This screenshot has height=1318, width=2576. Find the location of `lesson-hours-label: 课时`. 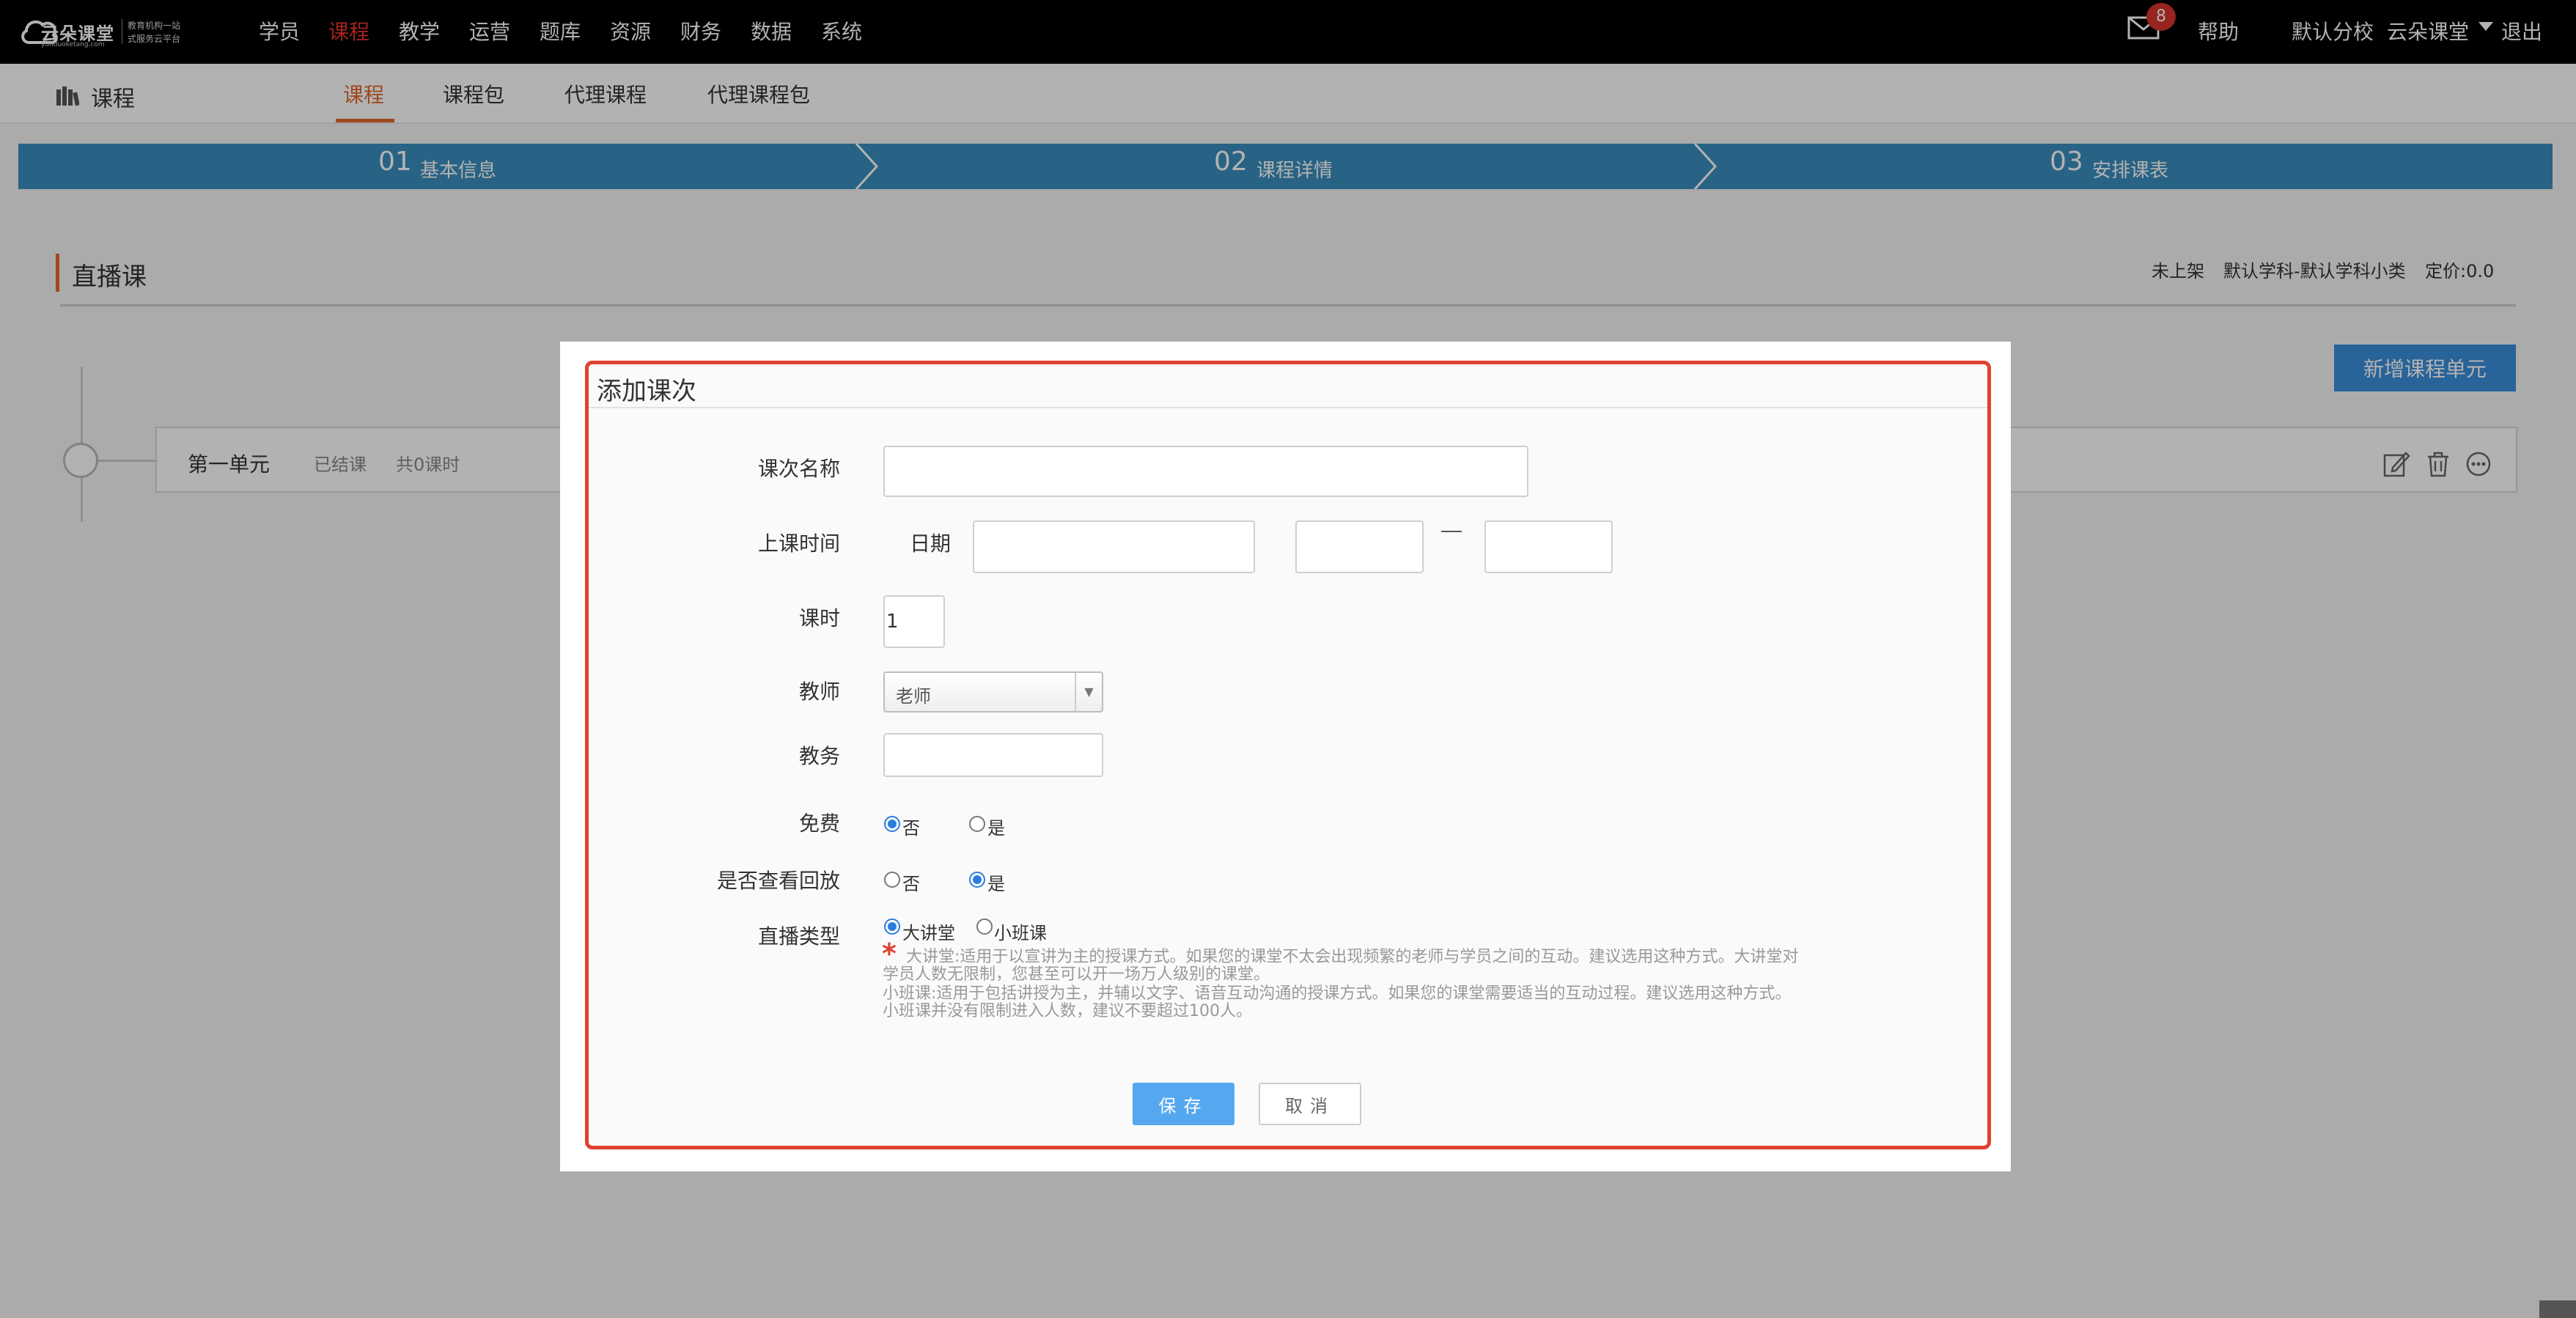

lesson-hours-label: 课时 is located at coordinates (819, 618).